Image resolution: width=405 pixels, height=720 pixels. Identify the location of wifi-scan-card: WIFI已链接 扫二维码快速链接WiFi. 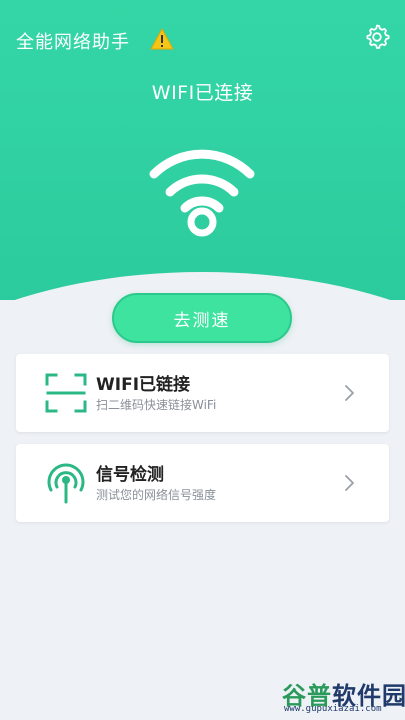
(202, 393).